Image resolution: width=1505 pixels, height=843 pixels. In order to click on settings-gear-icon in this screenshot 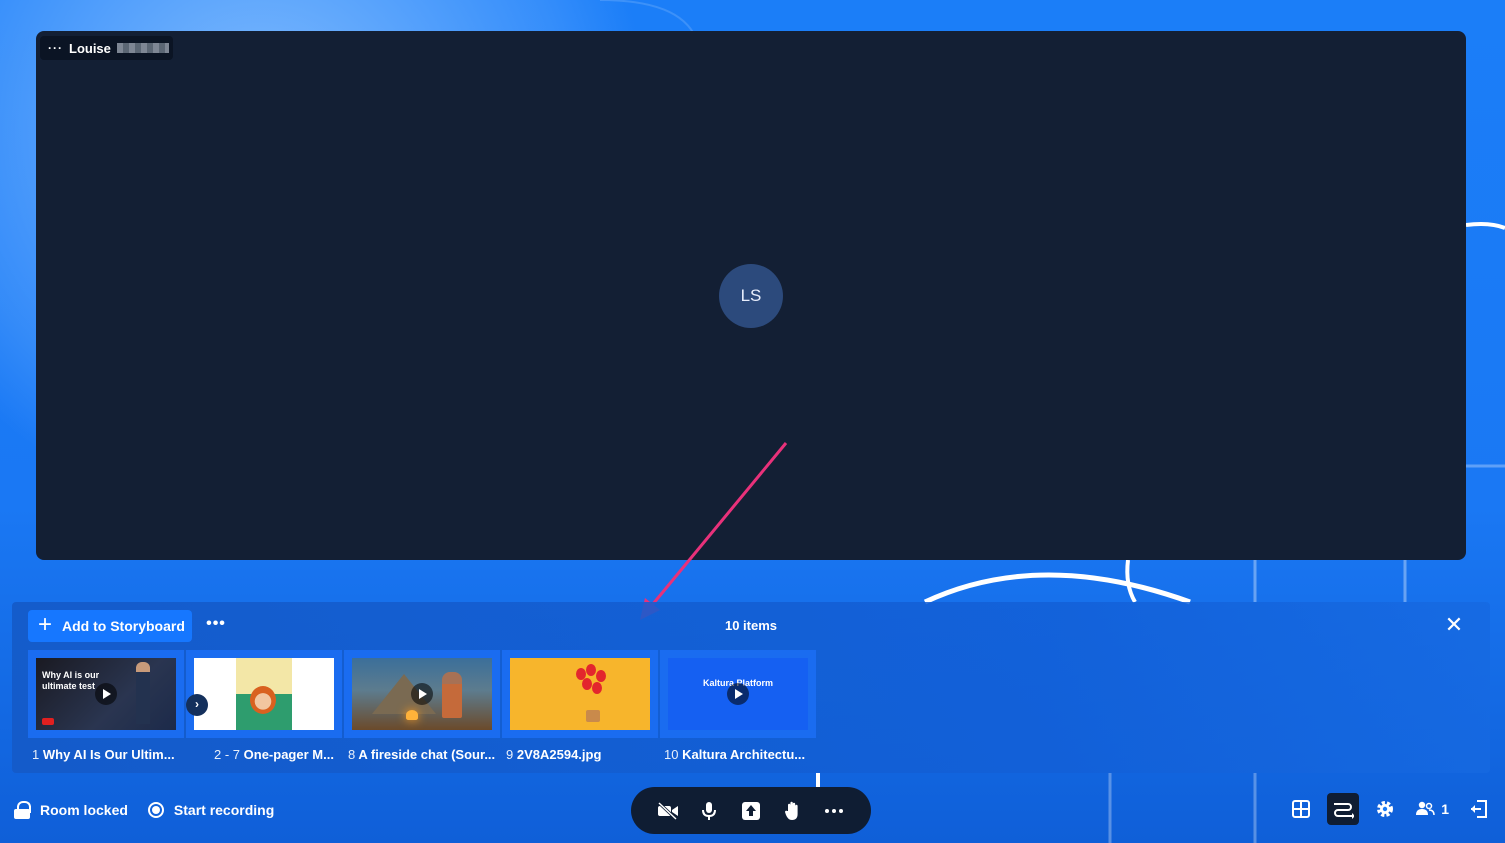, I will do `click(1385, 809)`.